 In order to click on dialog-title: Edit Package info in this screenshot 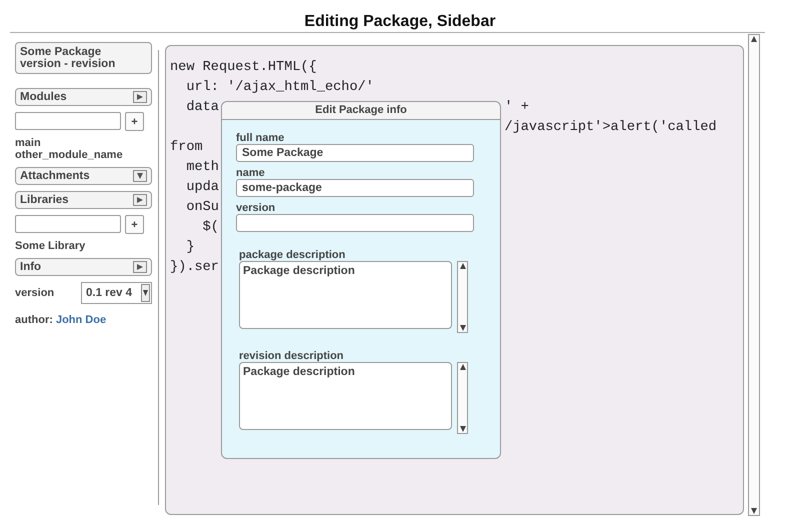, I will do `click(361, 111)`.